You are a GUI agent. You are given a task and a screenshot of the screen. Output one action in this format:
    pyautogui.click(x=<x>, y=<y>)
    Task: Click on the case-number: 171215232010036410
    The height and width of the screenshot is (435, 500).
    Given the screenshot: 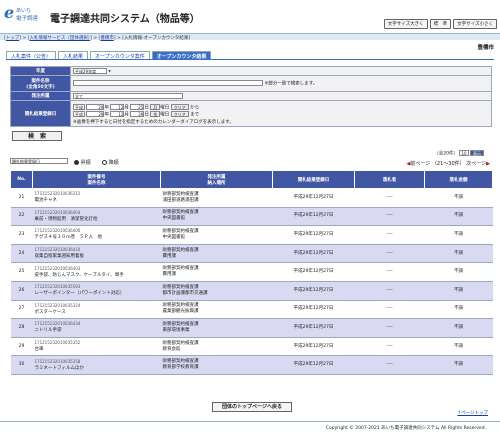 What is the action you would take?
    pyautogui.click(x=57, y=250)
    